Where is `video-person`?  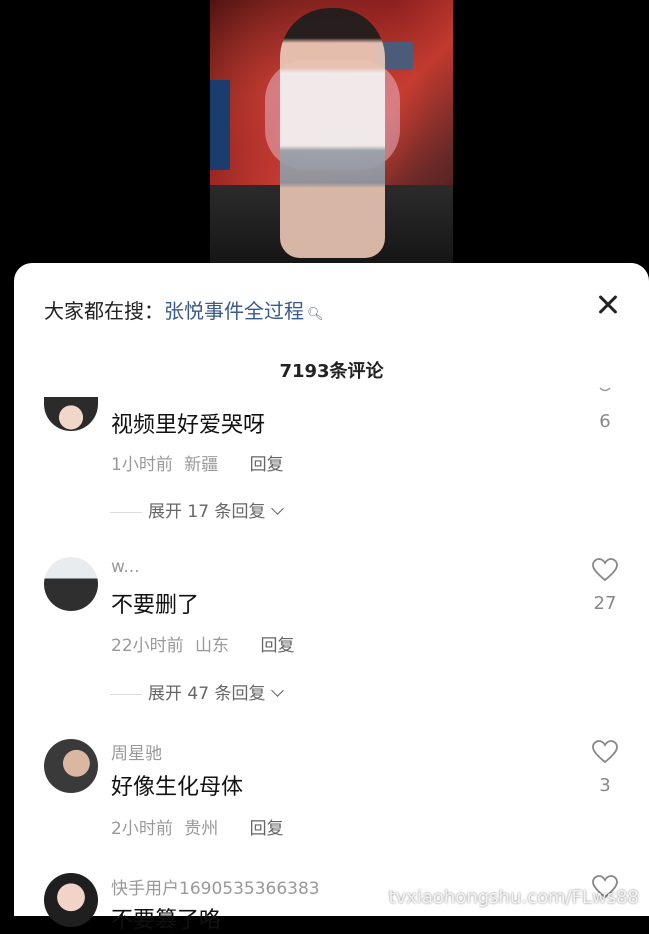 video-person is located at coordinates (332, 133).